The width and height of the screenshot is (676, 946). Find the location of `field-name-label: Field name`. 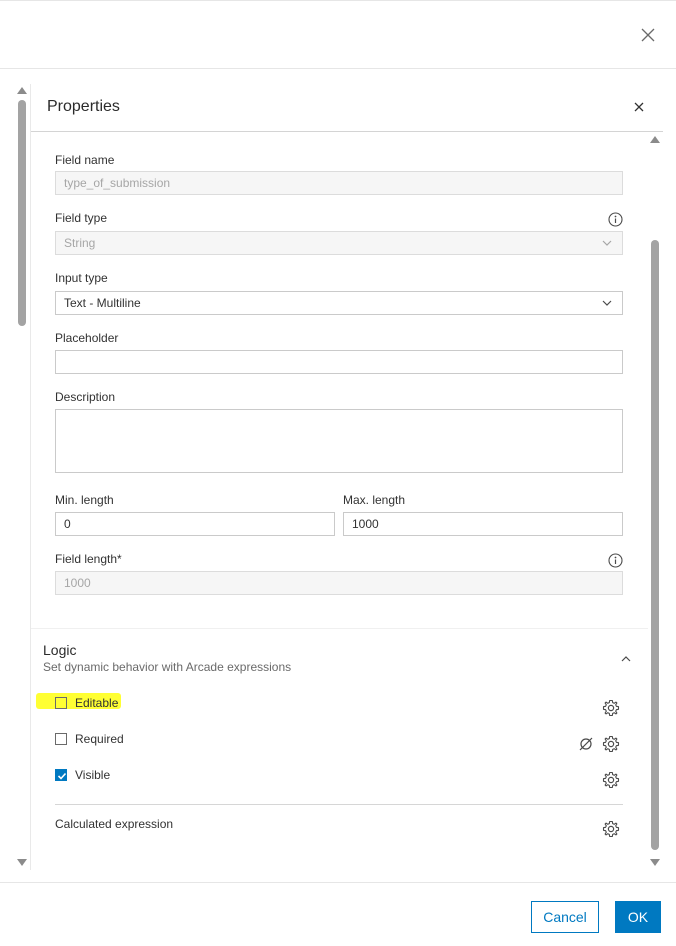

field-name-label: Field name is located at coordinates (85, 160).